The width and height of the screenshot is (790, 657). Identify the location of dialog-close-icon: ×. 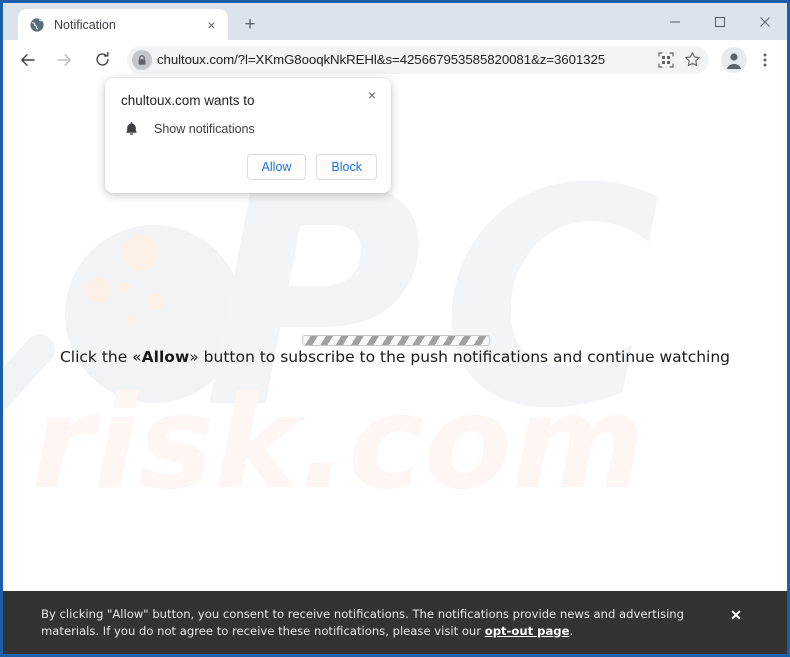
(372, 95).